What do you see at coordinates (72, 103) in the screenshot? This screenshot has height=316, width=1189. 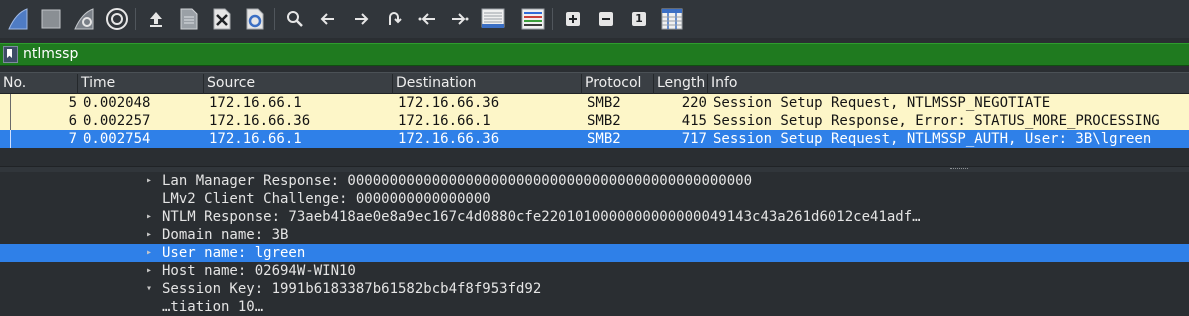 I see `packet-no: 5` at bounding box center [72, 103].